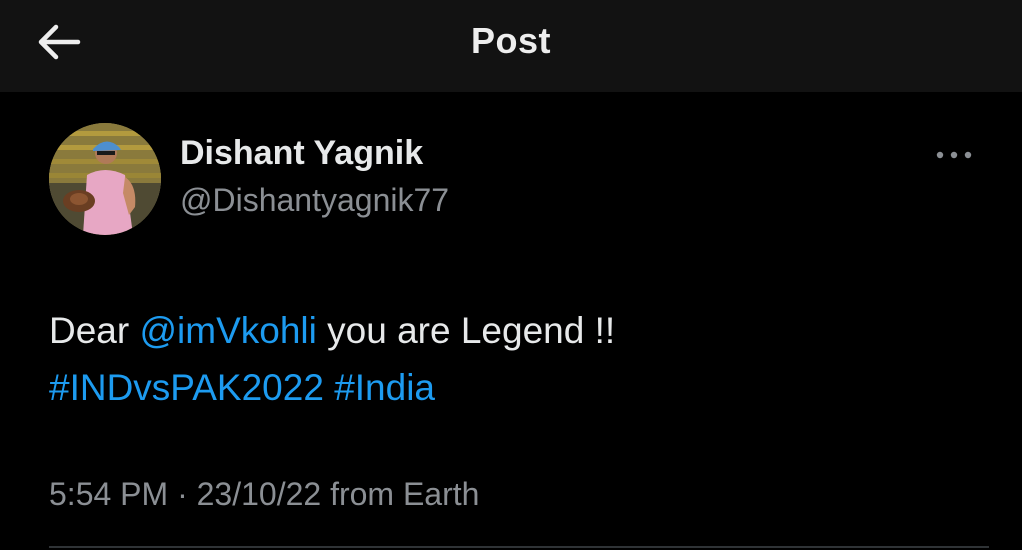 This screenshot has width=1022, height=550. I want to click on author-handle: @Dishantyagnik77, so click(314, 200).